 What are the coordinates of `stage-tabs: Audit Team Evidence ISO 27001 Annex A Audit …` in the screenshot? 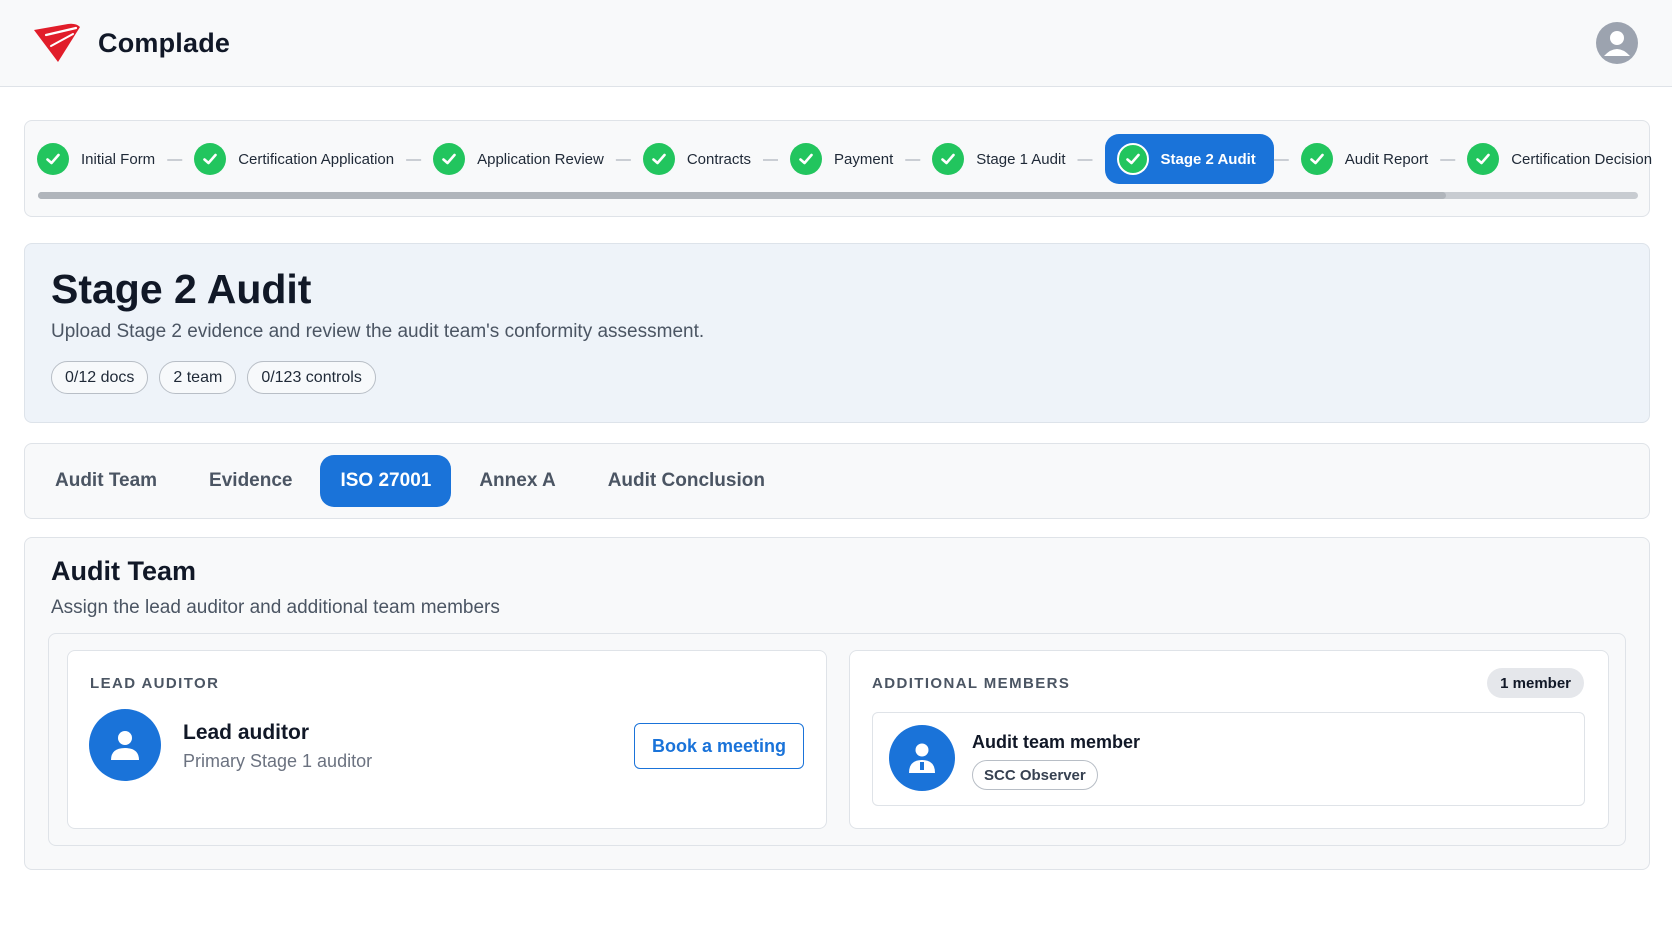 It's located at (837, 481).